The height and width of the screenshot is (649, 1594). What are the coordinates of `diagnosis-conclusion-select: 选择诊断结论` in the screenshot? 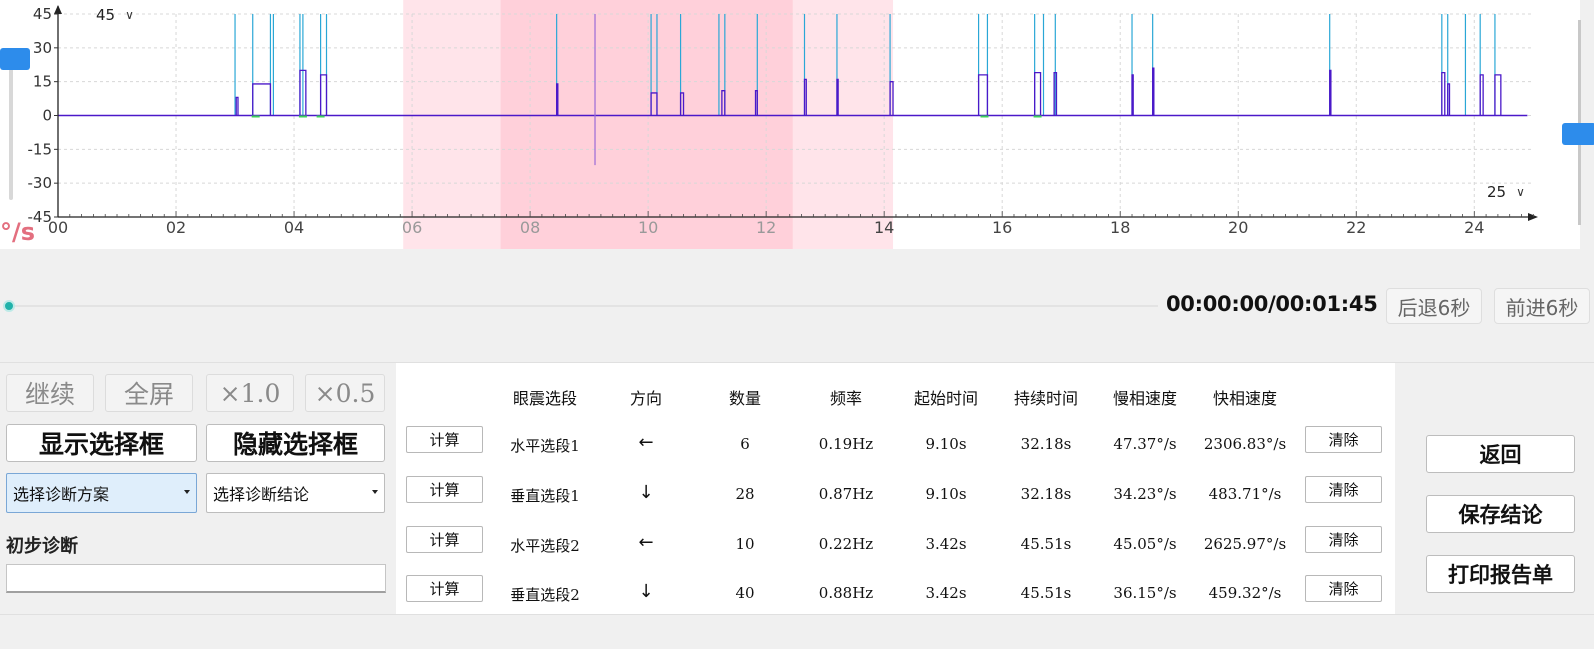 It's located at (295, 493).